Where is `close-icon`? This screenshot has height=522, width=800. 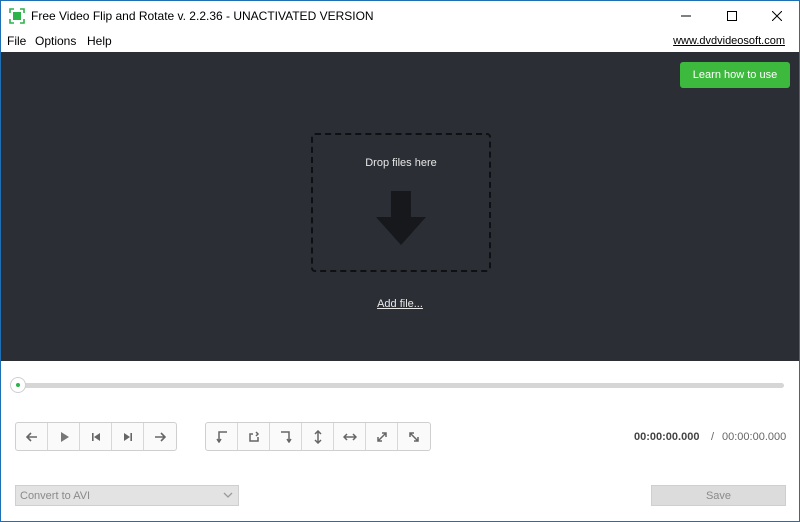 close-icon is located at coordinates (777, 16).